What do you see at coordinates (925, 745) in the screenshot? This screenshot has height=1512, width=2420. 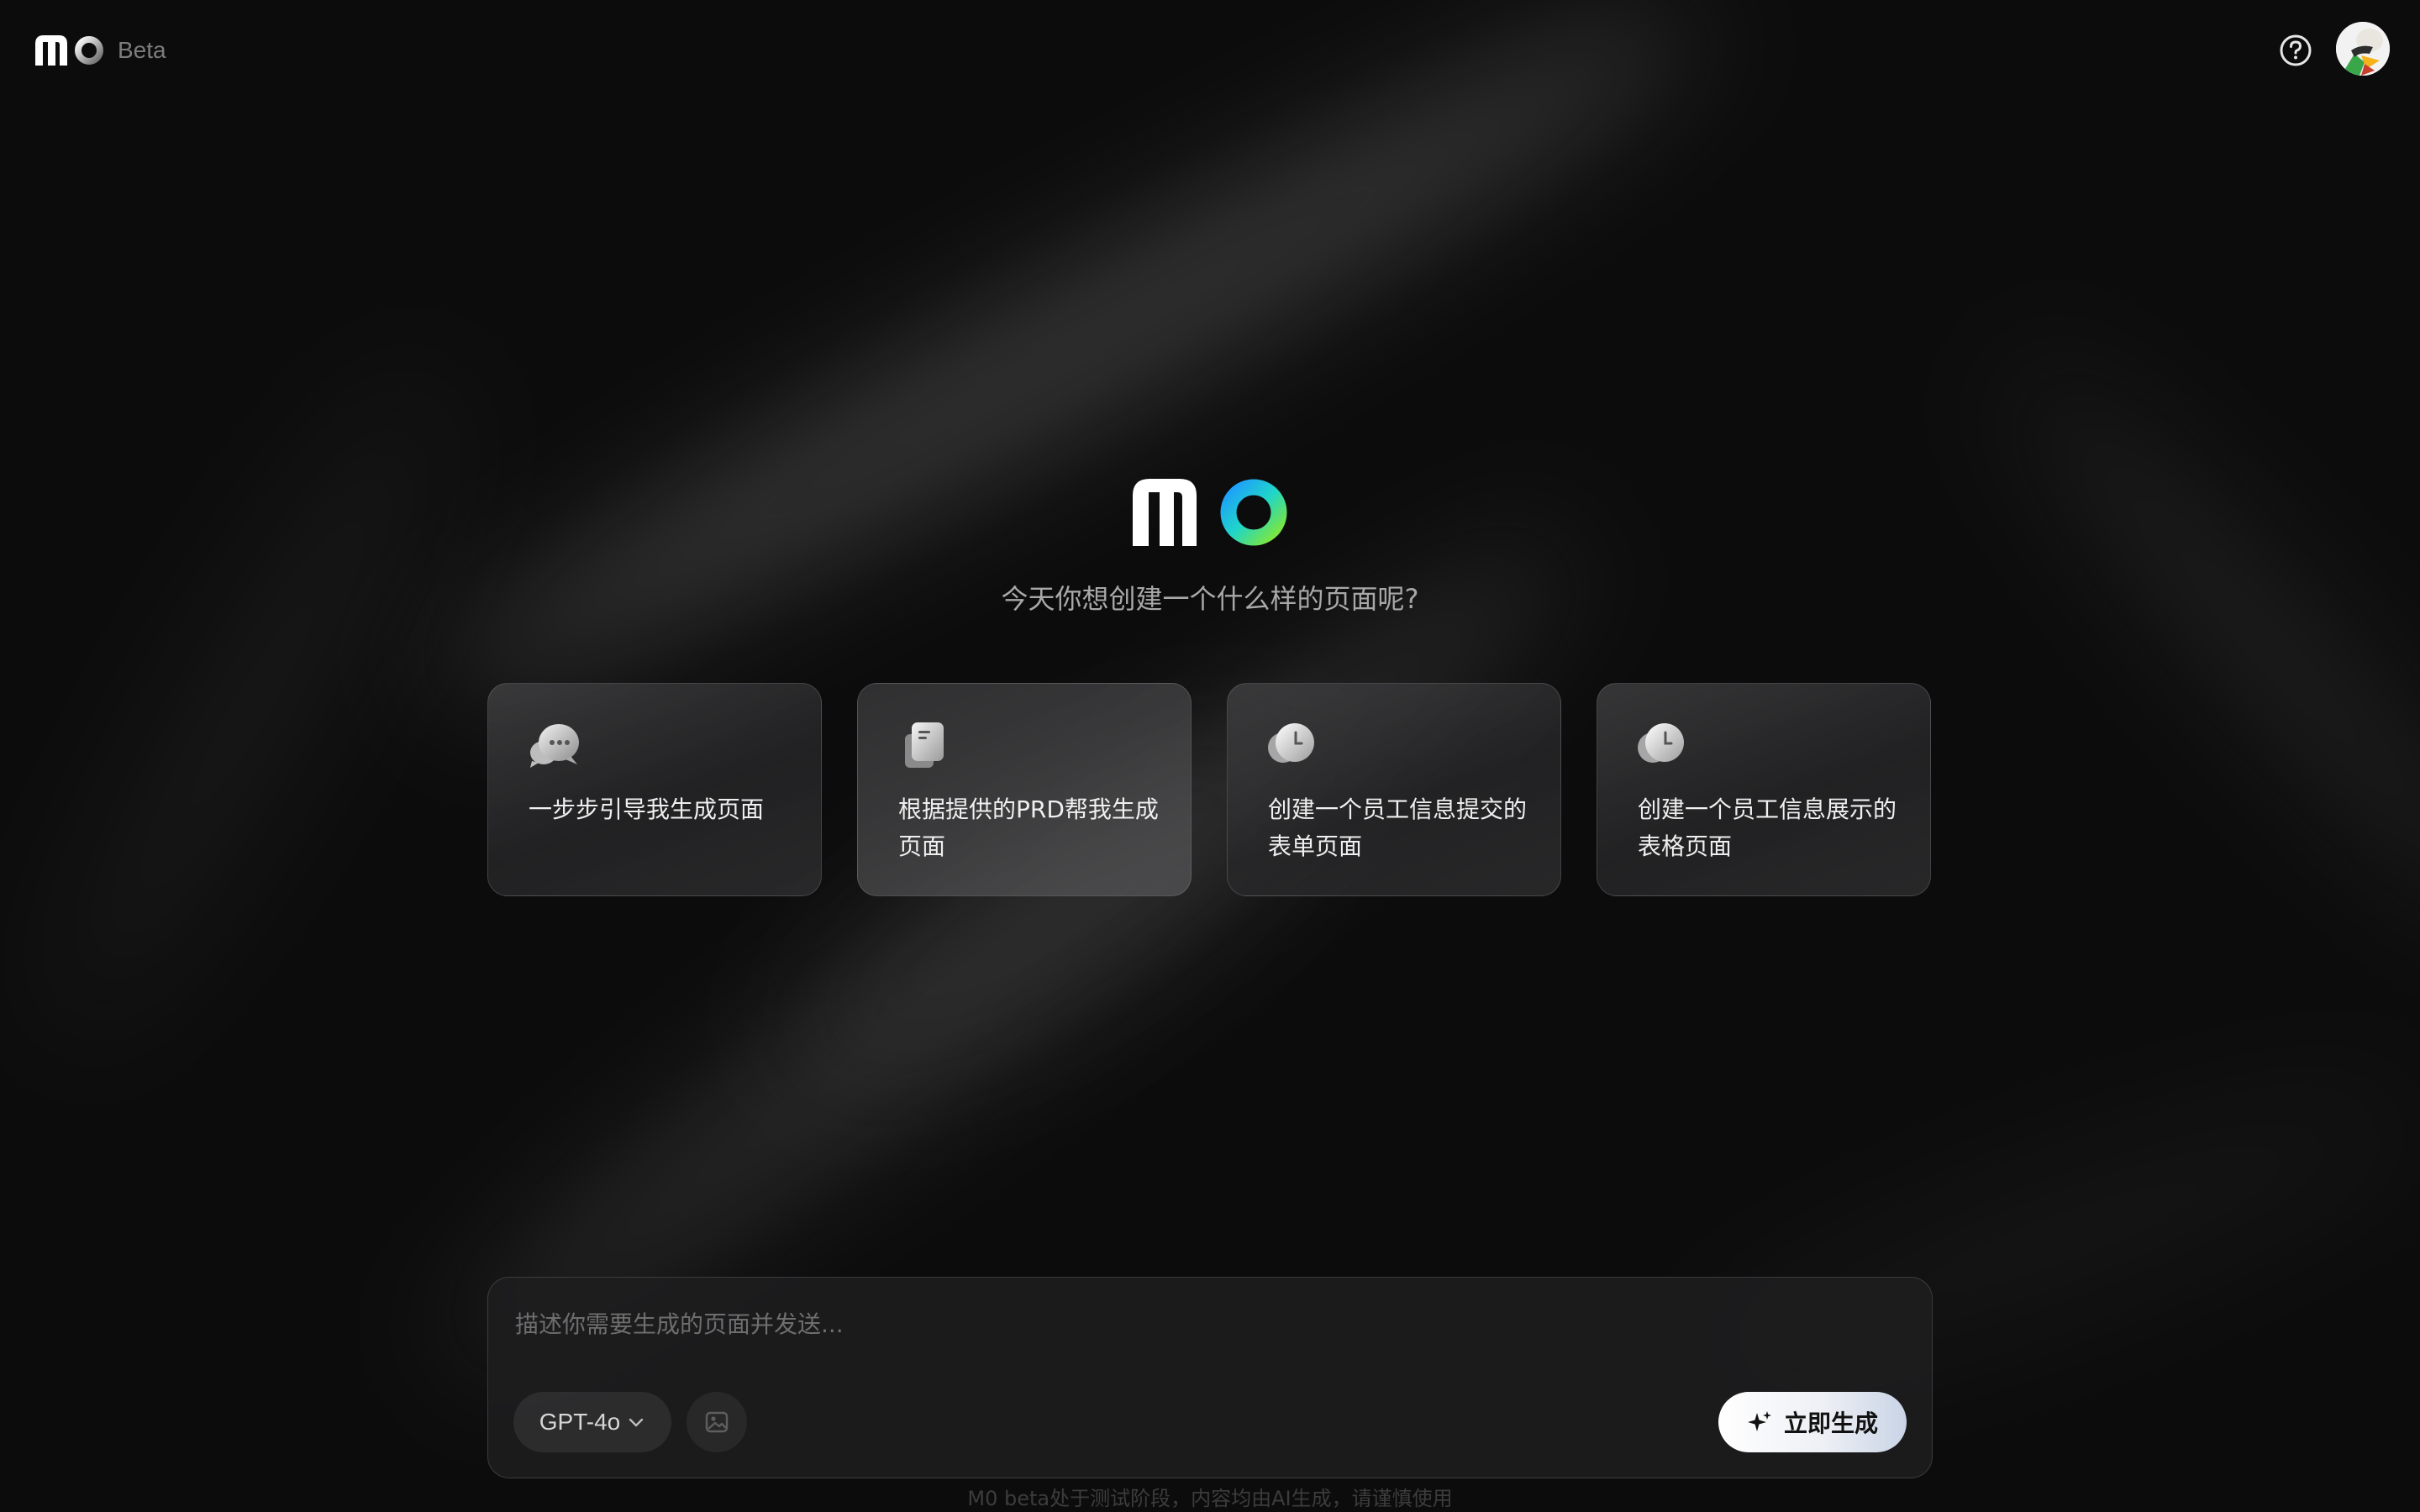 I see `document-icon` at bounding box center [925, 745].